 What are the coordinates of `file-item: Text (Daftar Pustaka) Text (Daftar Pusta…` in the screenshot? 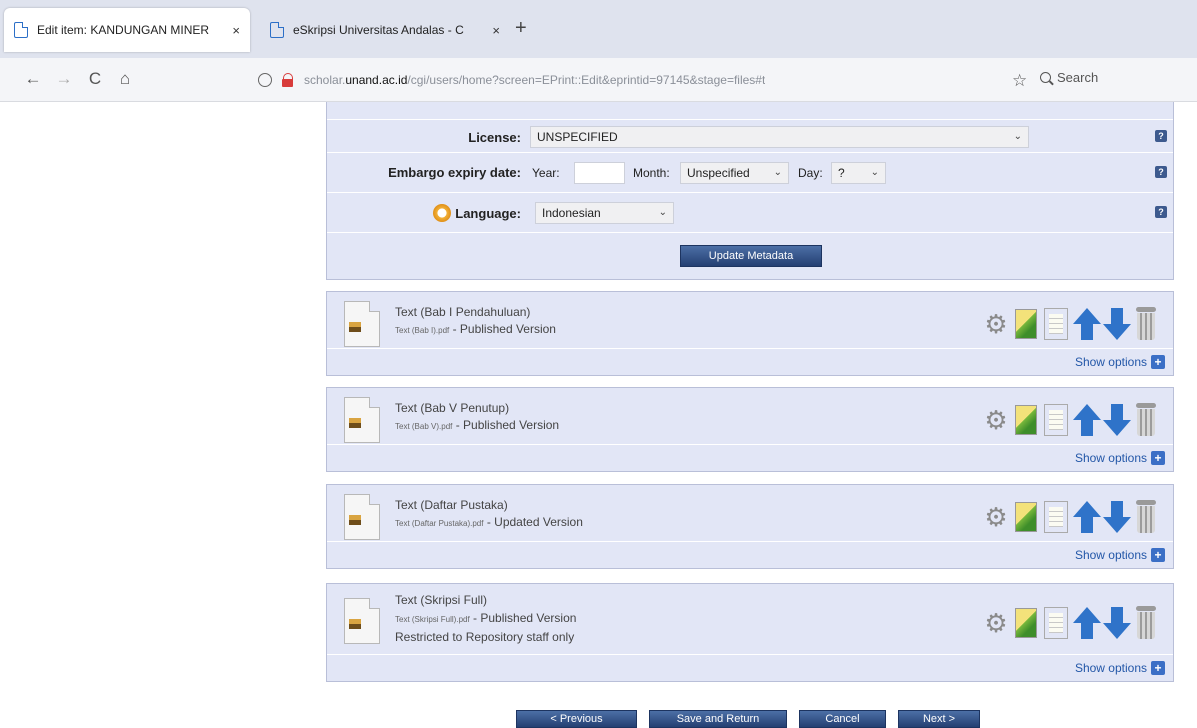 It's located at (750, 526).